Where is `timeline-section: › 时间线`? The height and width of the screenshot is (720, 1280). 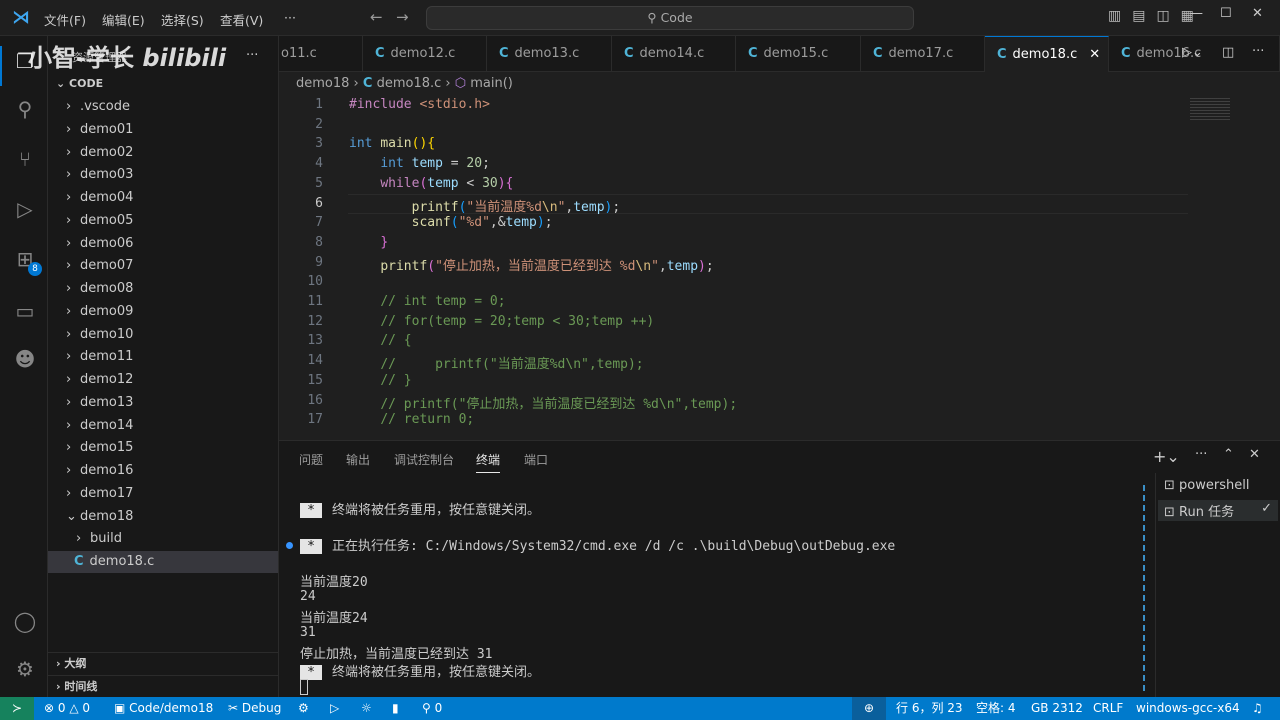 timeline-section: › 时间线 is located at coordinates (163, 686).